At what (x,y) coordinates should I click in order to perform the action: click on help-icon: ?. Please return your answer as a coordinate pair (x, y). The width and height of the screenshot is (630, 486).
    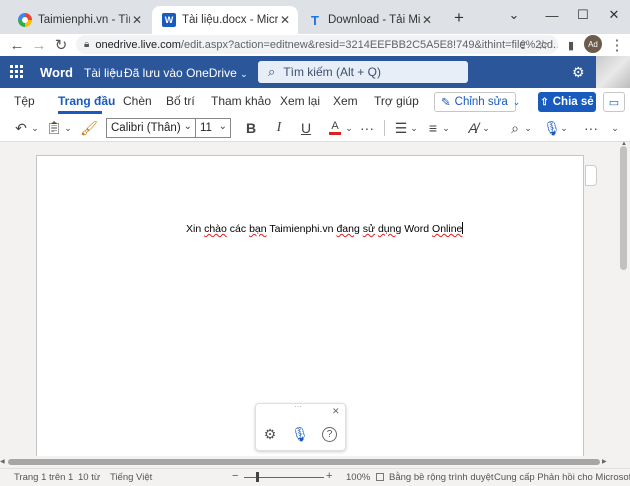
    Looking at the image, I should click on (329, 434).